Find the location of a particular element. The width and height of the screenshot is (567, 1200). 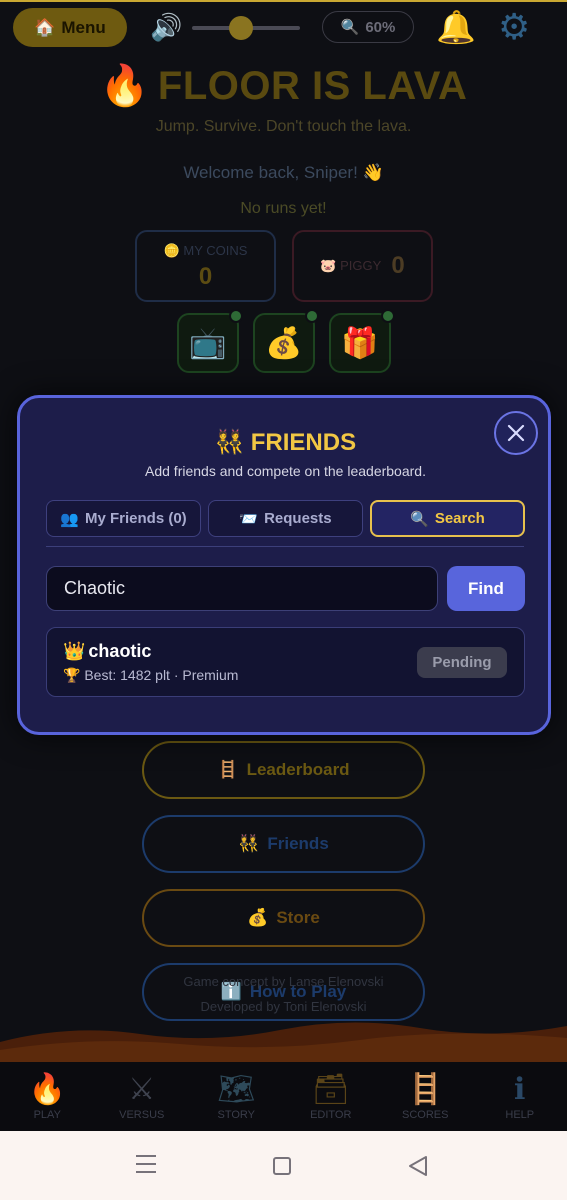

nav-scores: 🪜 SCORES is located at coordinates (425, 1096).